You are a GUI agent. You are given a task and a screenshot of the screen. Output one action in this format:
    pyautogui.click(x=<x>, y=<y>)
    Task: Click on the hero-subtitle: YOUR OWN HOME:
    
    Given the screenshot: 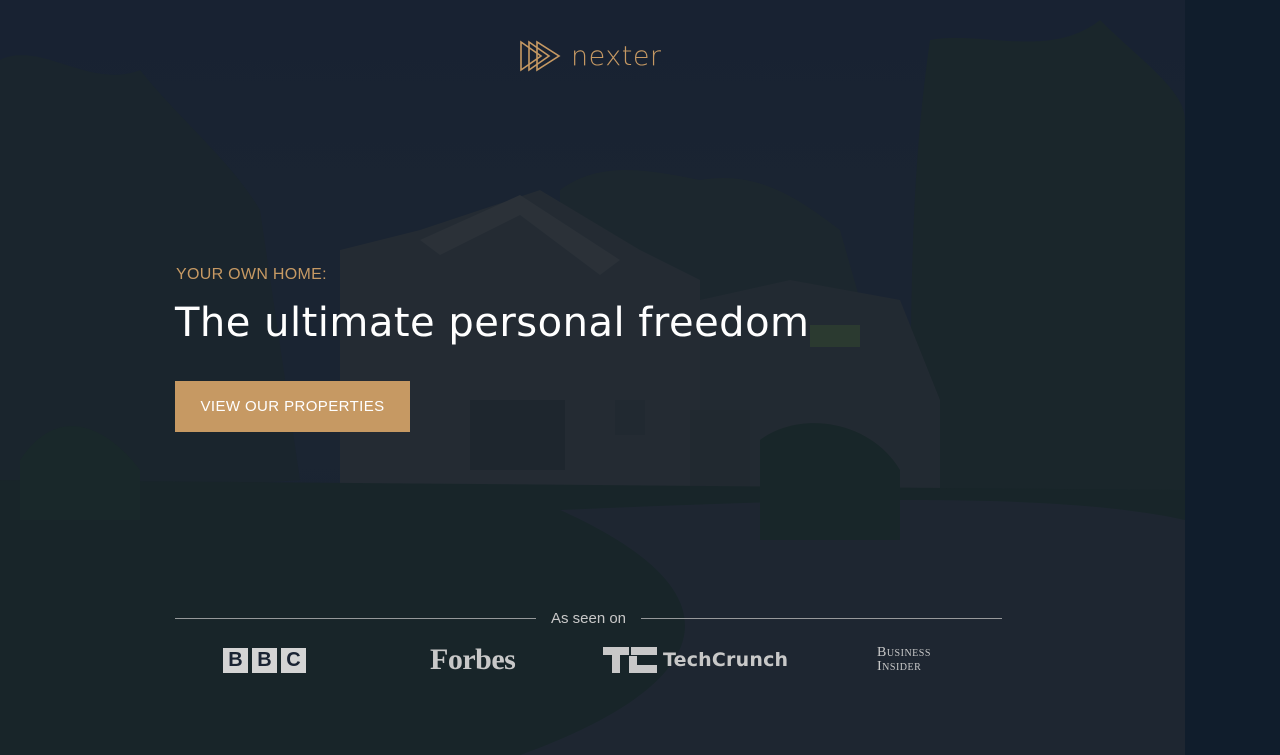 What is the action you would take?
    pyautogui.click(x=251, y=274)
    